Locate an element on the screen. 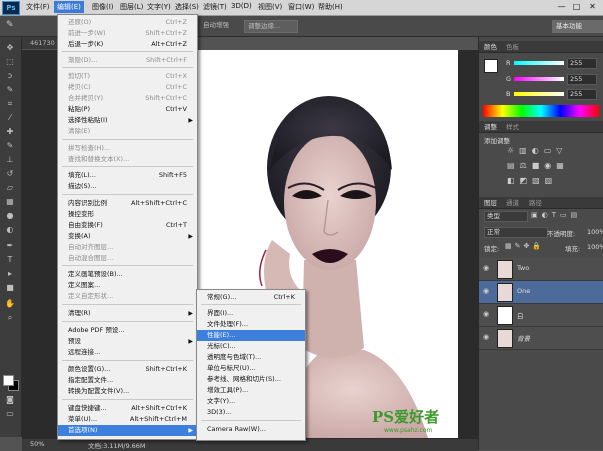 The height and width of the screenshot is (451, 603). healing-tool-icon: ✚ is located at coordinates (10, 132).